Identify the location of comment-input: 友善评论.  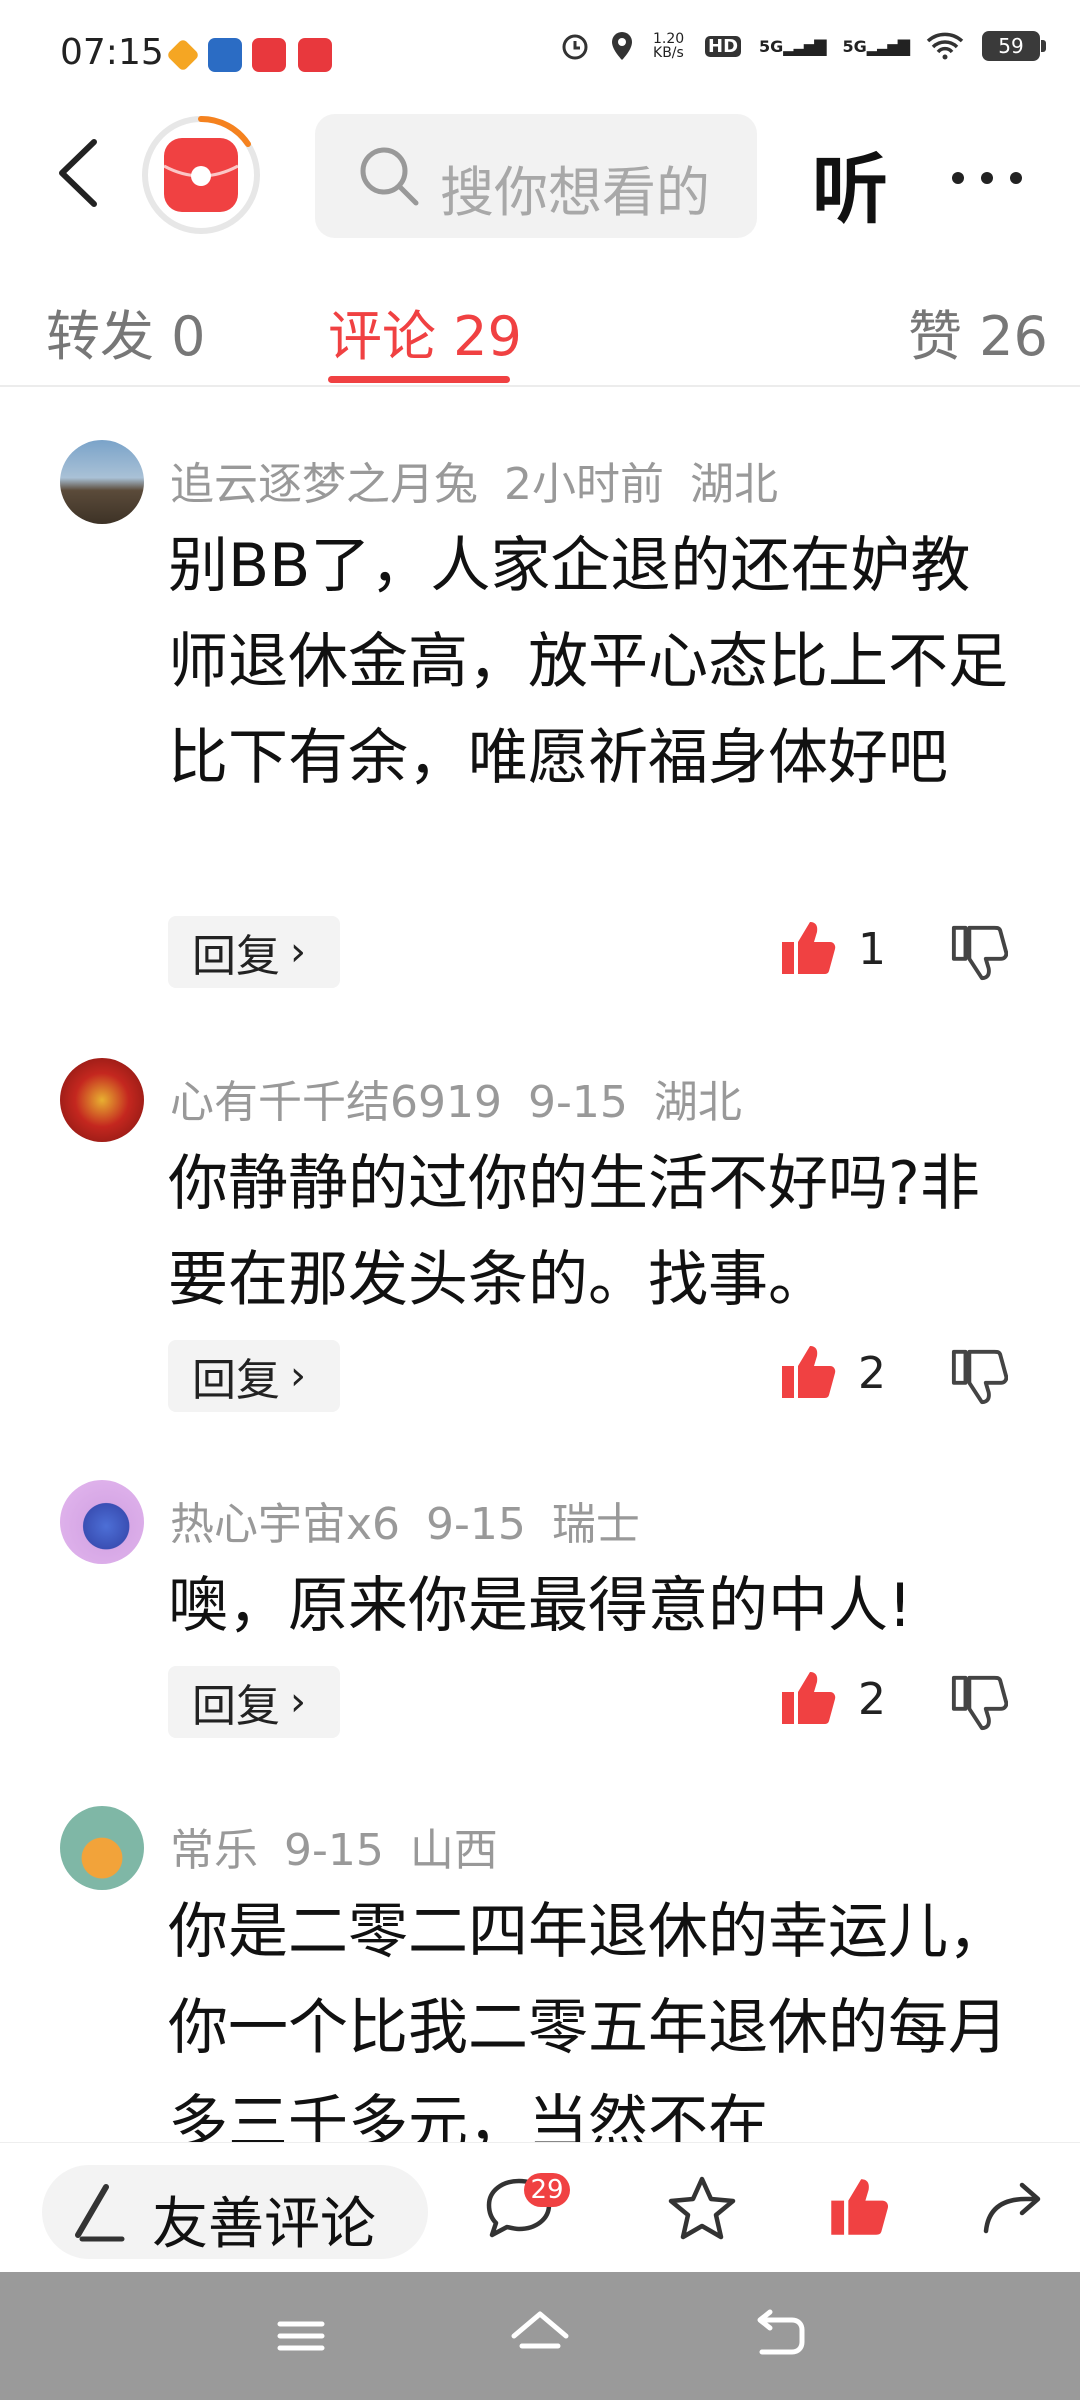
(235, 2212).